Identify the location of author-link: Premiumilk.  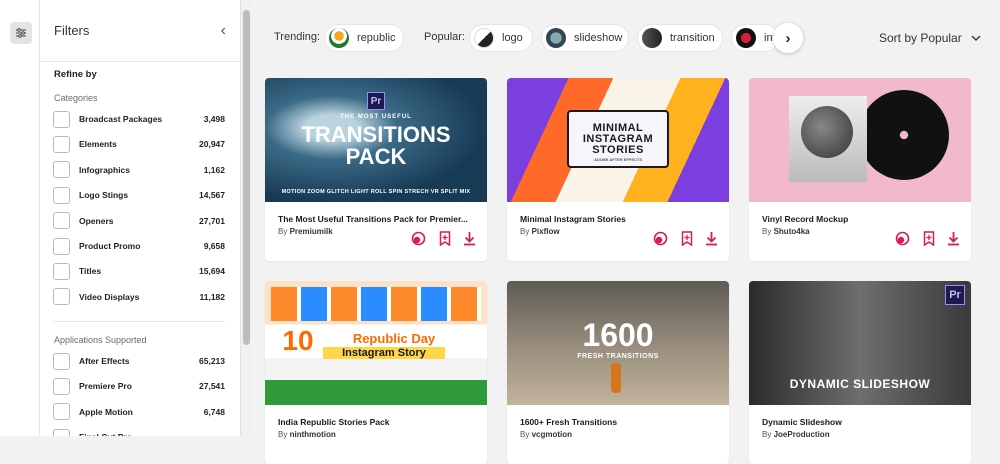
(311, 231).